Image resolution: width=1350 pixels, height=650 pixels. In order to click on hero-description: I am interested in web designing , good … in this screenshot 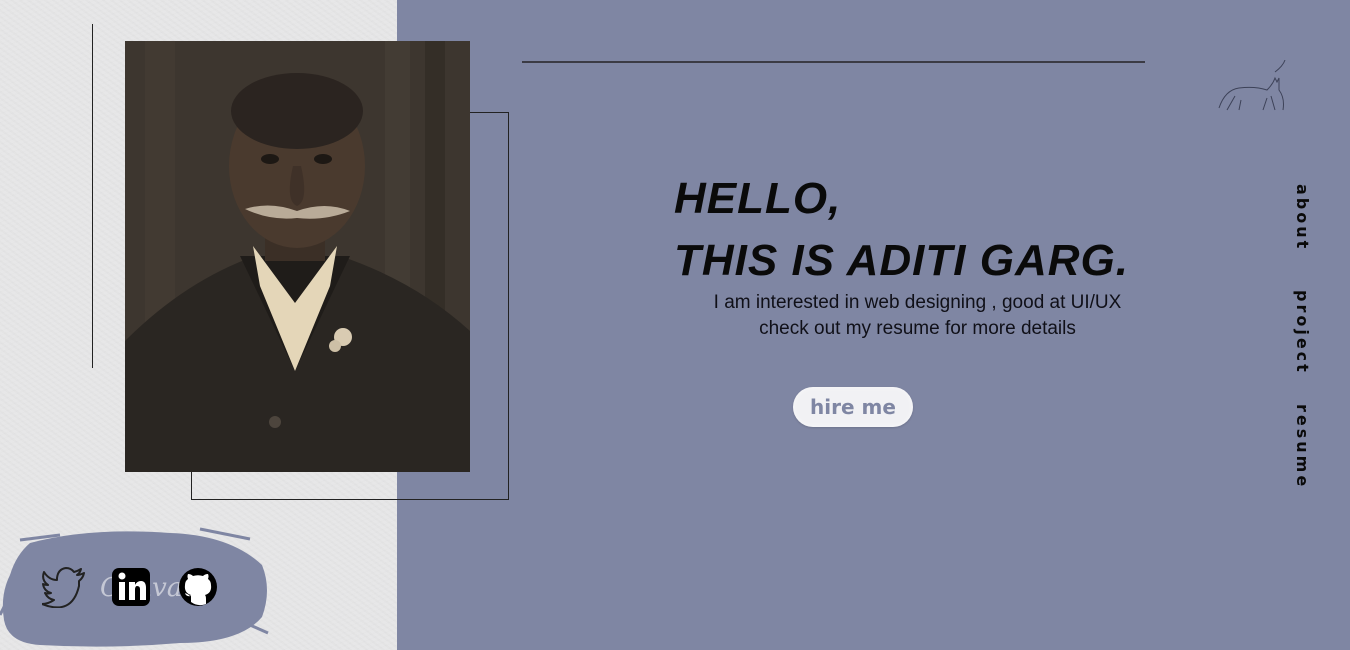, I will do `click(917, 316)`.